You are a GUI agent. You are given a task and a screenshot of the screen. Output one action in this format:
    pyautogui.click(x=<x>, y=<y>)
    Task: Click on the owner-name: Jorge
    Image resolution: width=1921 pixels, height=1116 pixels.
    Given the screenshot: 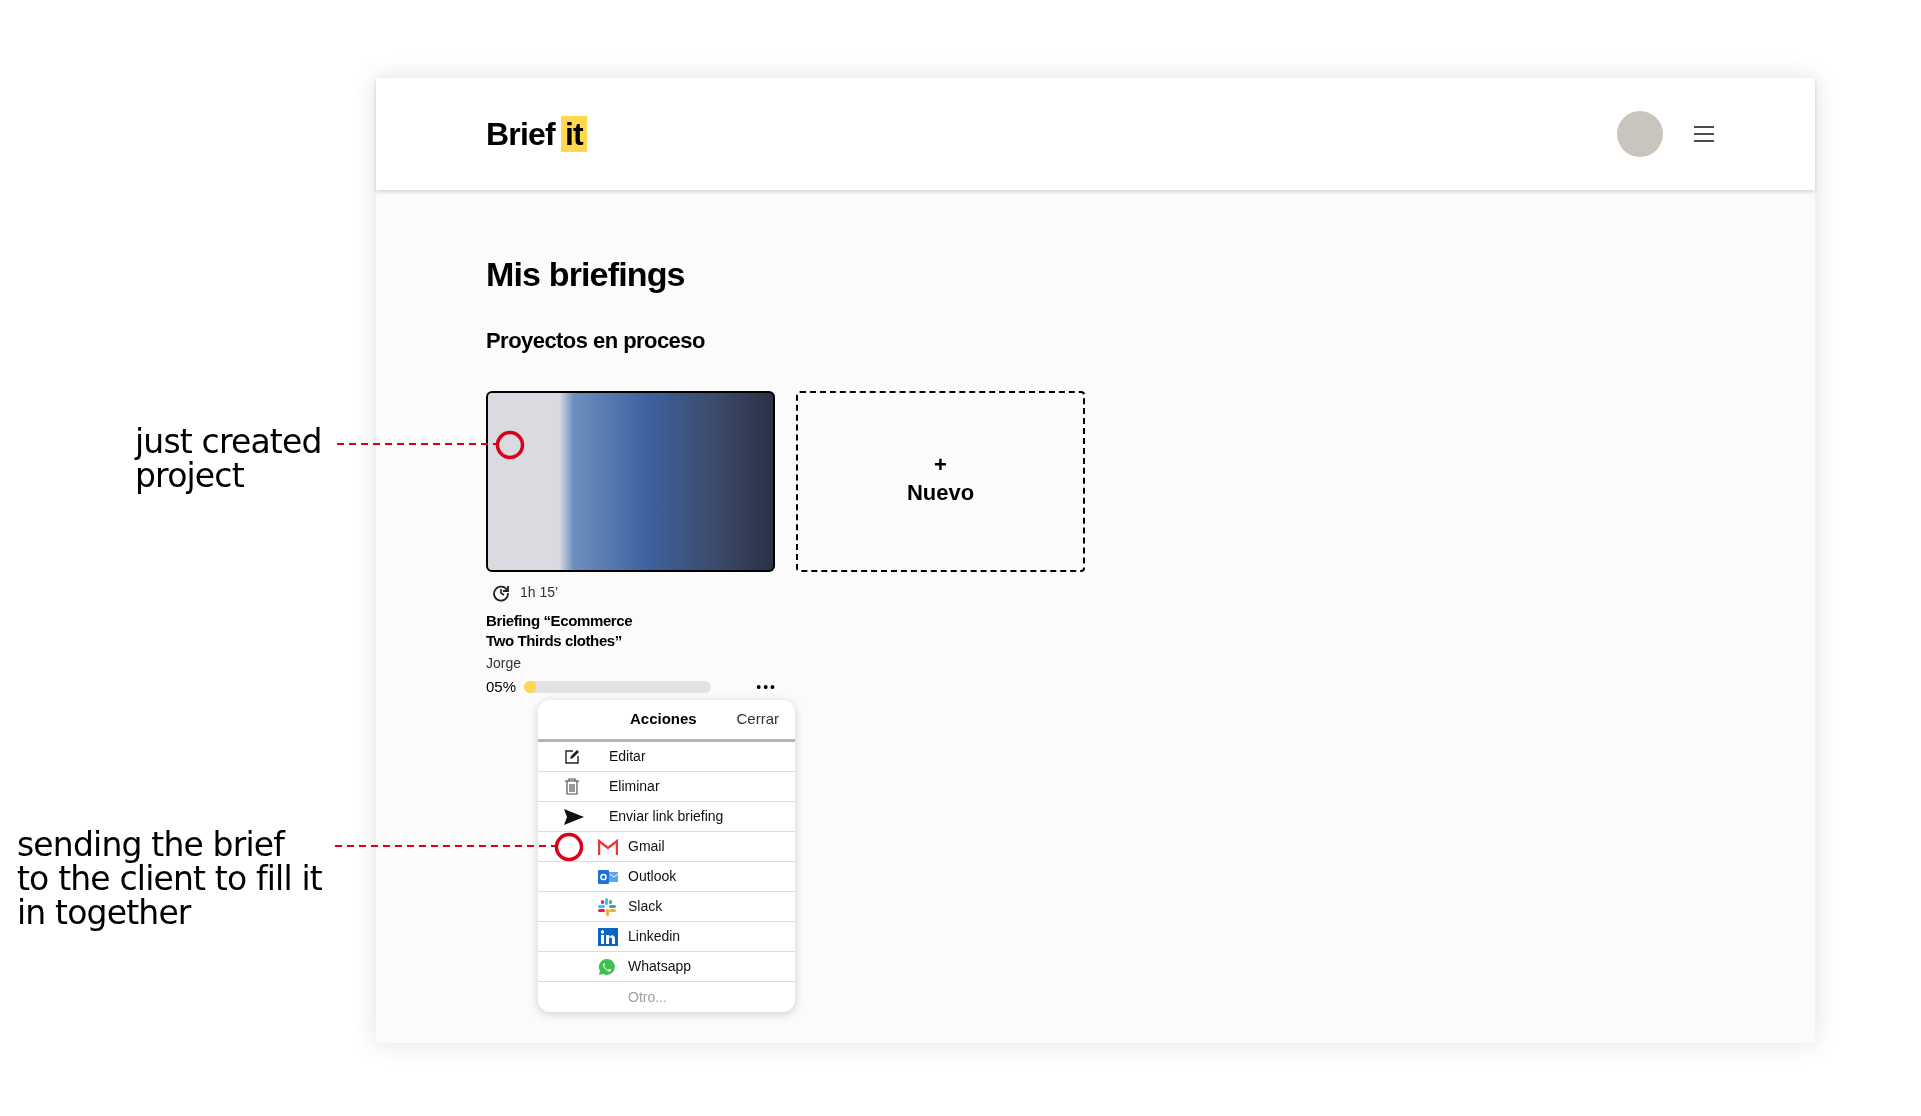 What is the action you would take?
    pyautogui.click(x=504, y=663)
    